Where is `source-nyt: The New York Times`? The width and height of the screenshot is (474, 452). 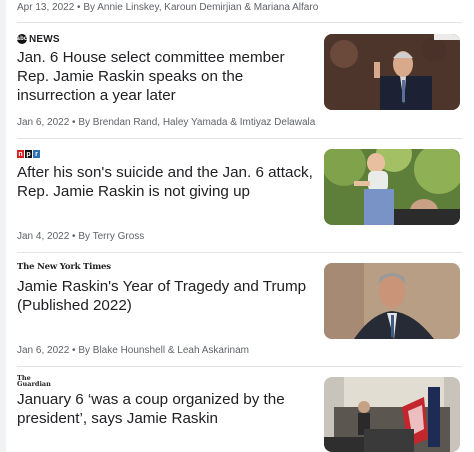 source-nyt: The New York Times is located at coordinates (64, 267).